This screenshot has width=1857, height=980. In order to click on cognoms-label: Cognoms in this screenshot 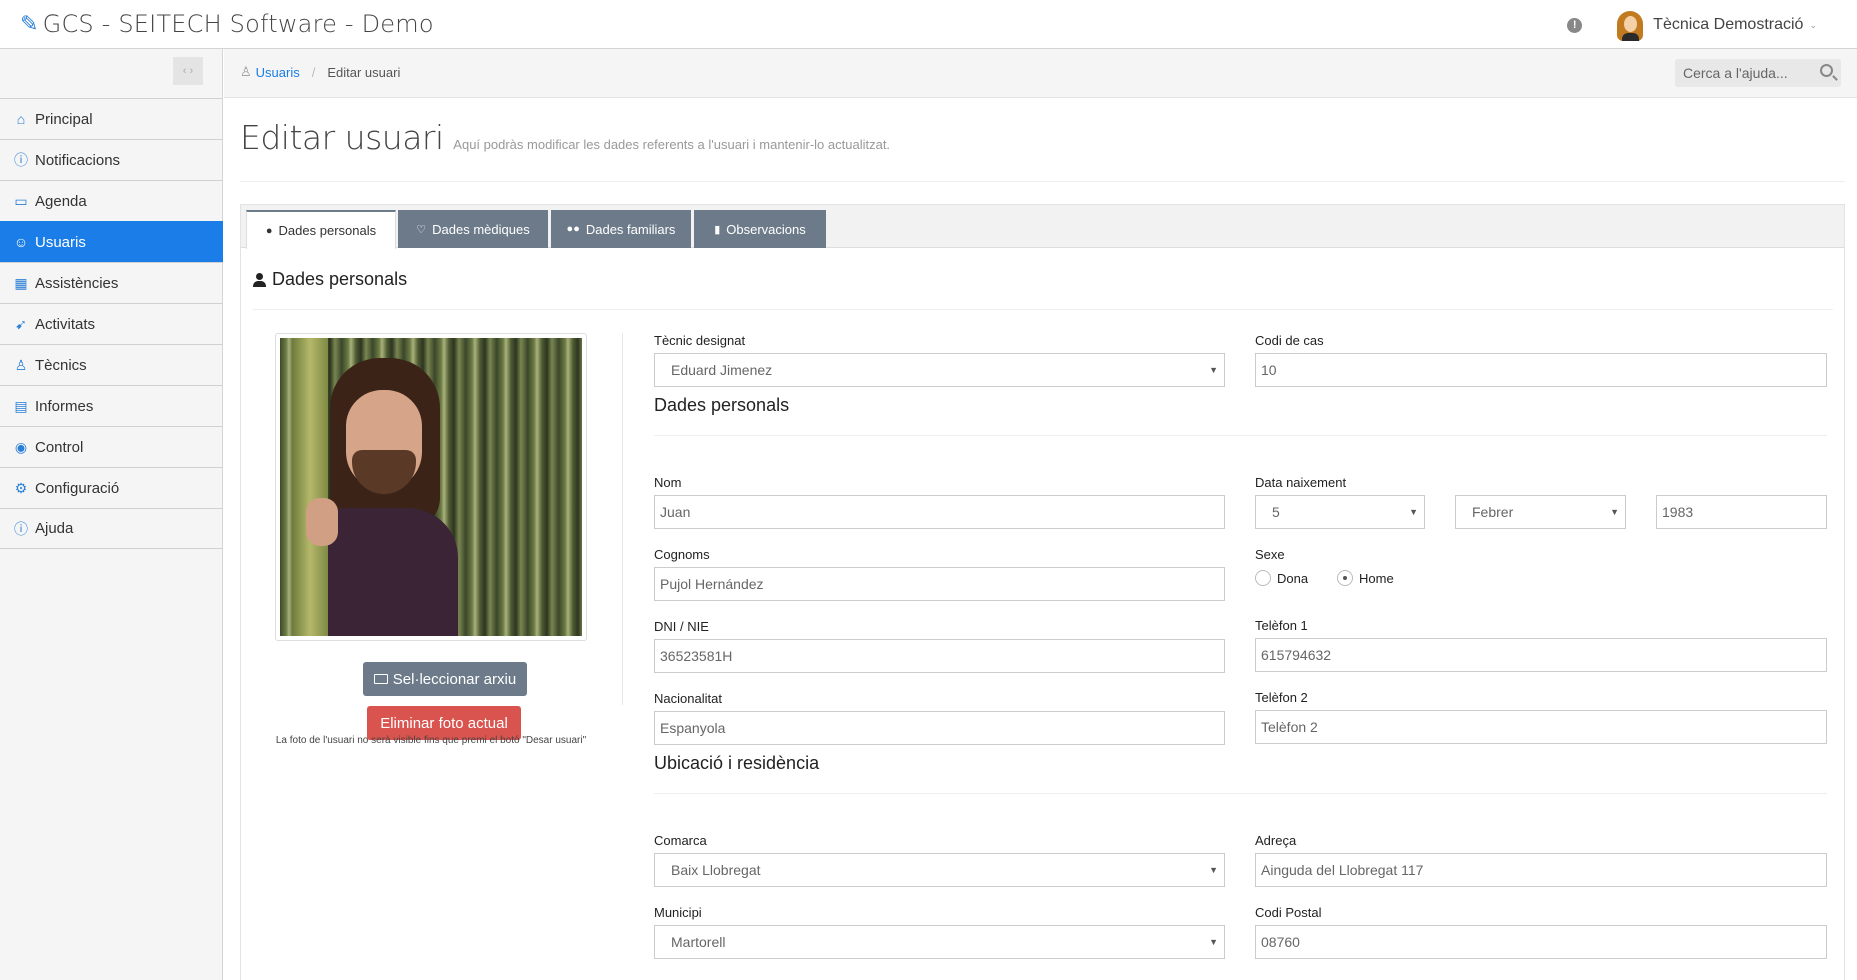, I will do `click(682, 554)`.